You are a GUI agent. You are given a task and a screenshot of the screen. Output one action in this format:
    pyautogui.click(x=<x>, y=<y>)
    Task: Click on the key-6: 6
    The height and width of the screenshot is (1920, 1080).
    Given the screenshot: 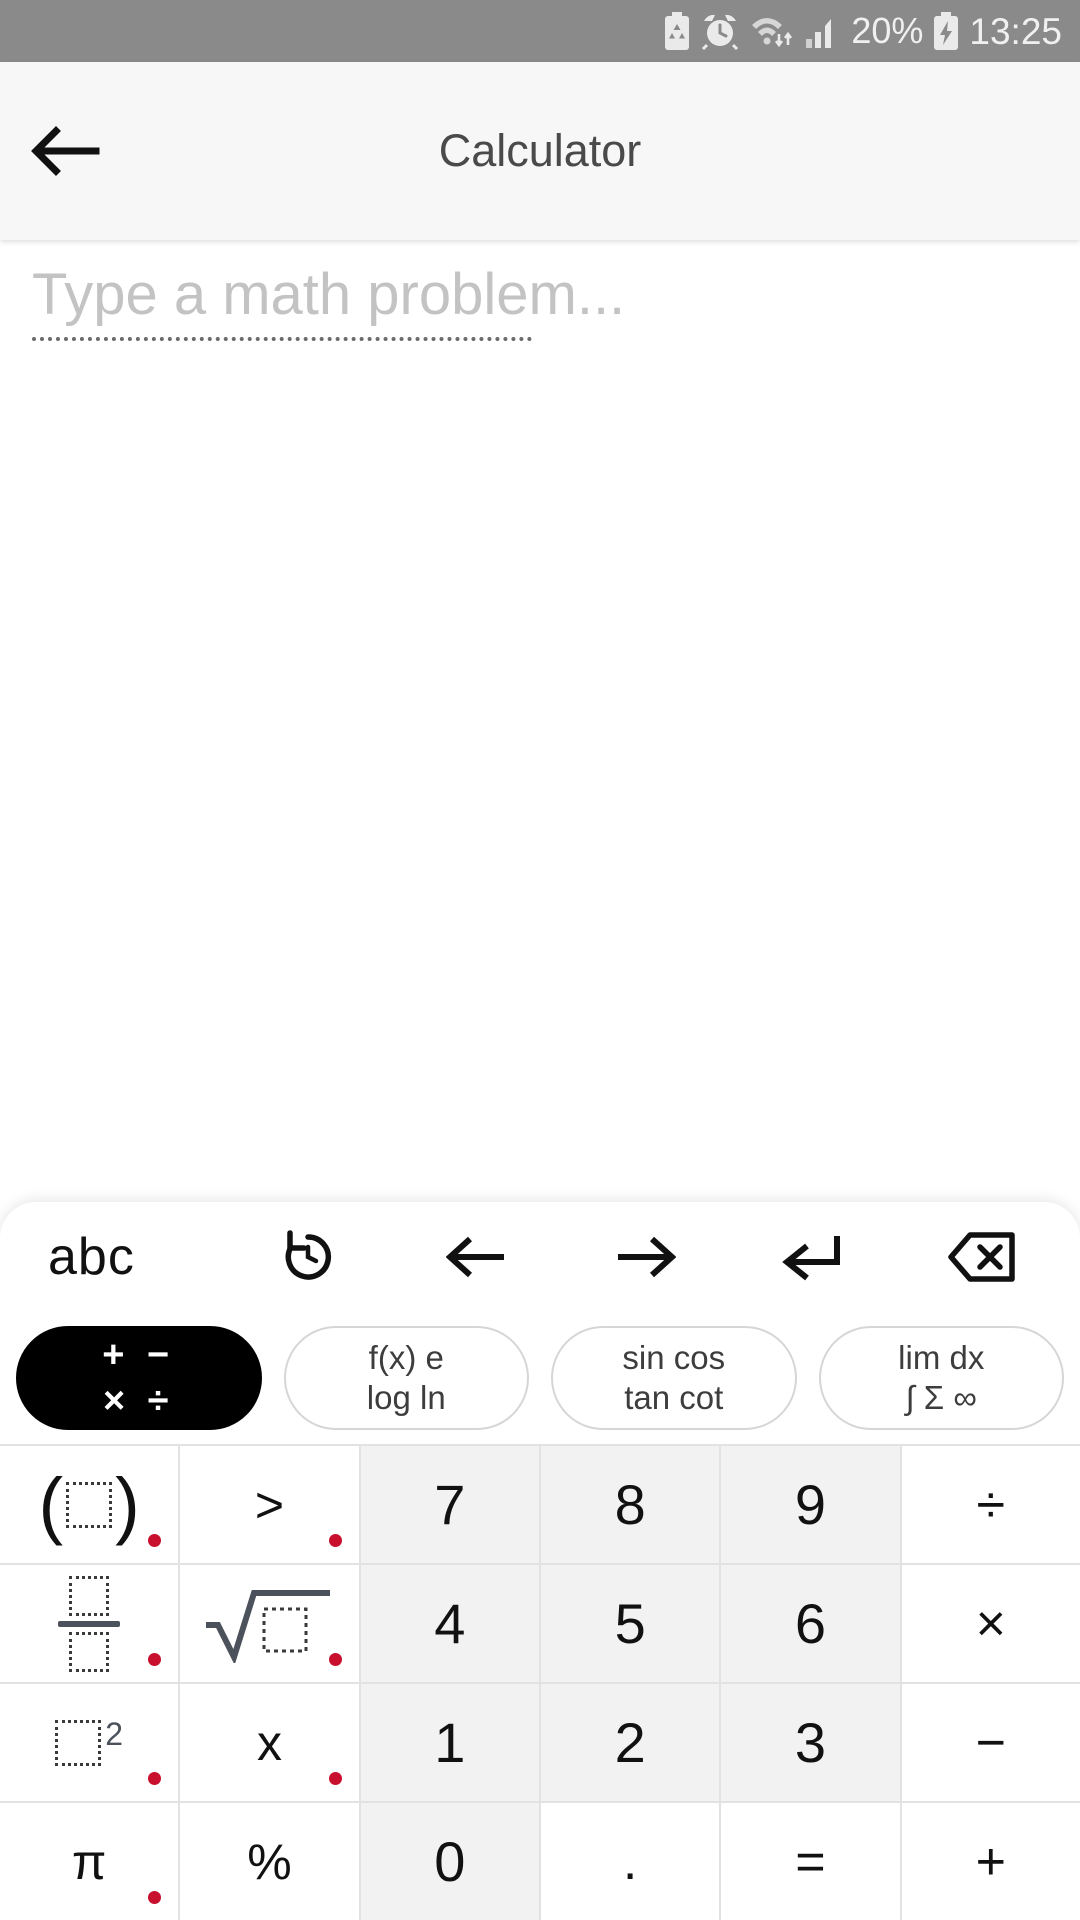 What is the action you would take?
    pyautogui.click(x=810, y=1623)
    